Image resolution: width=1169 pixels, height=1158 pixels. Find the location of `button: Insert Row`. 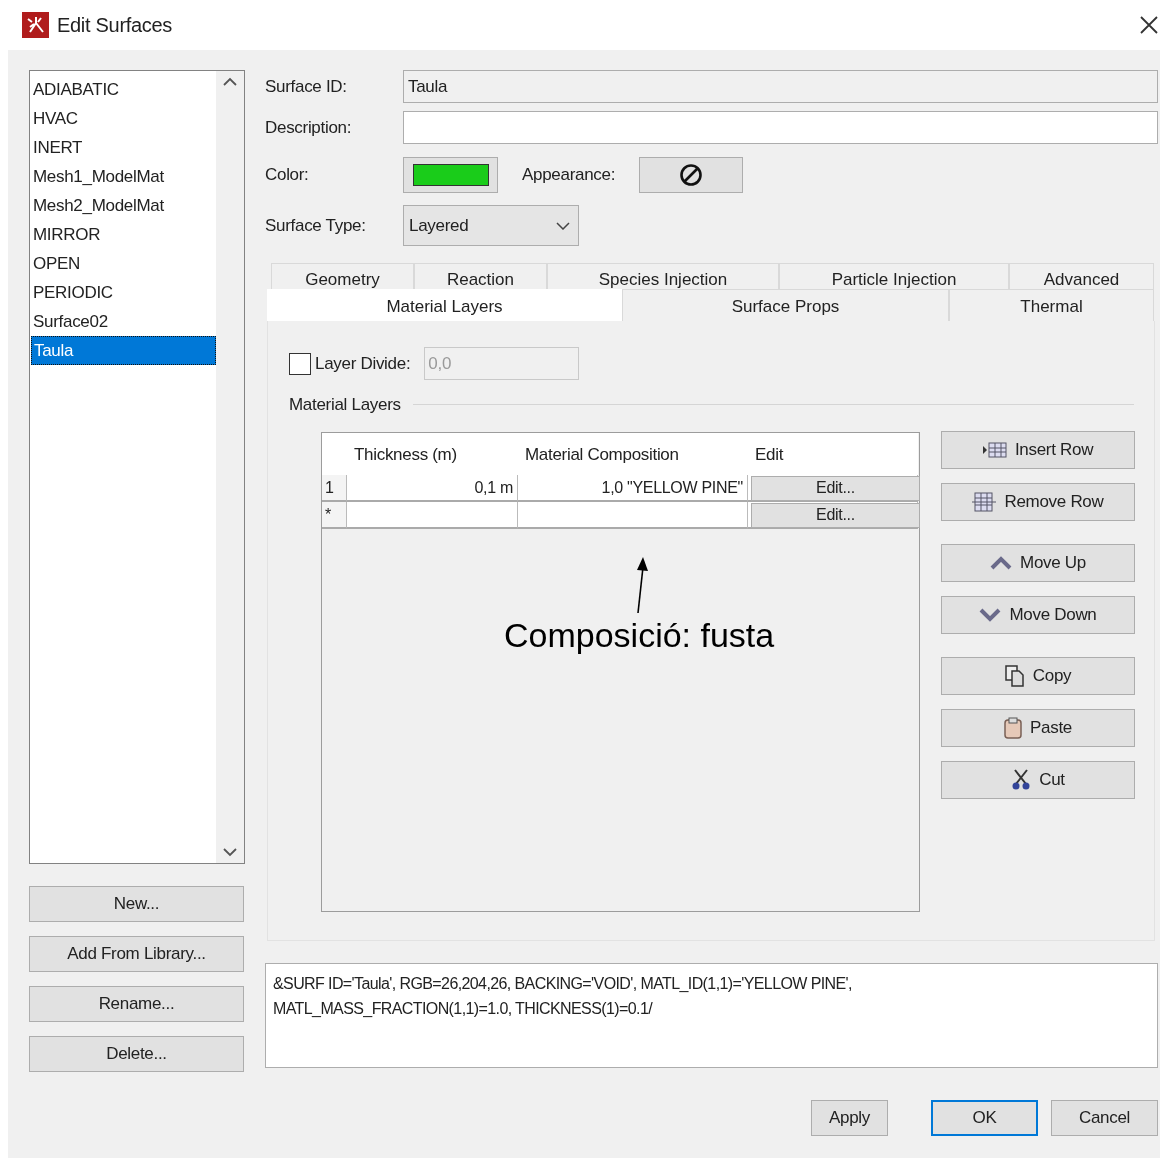

button: Insert Row is located at coordinates (1038, 449).